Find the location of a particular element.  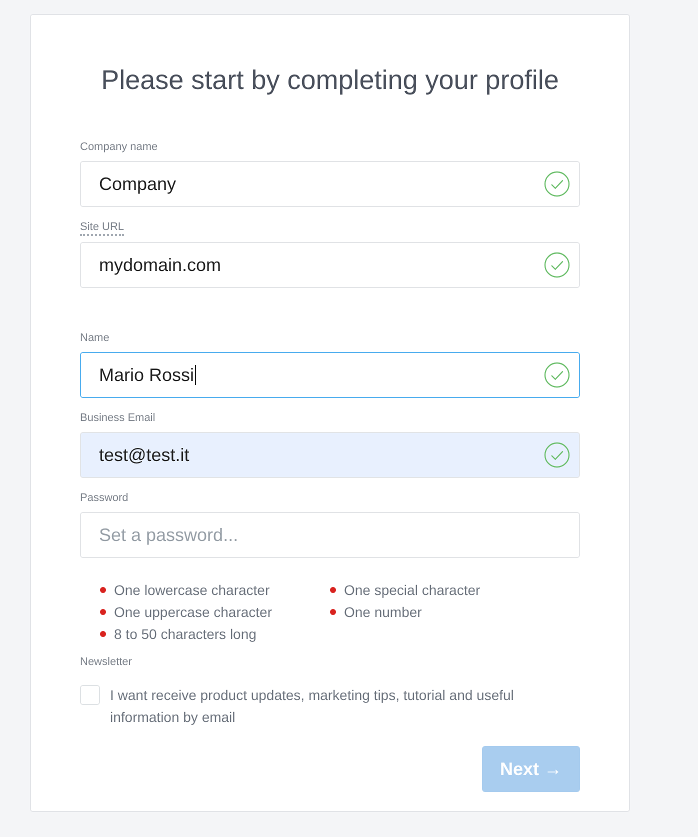

text-field: mydomain.com is located at coordinates (330, 265).